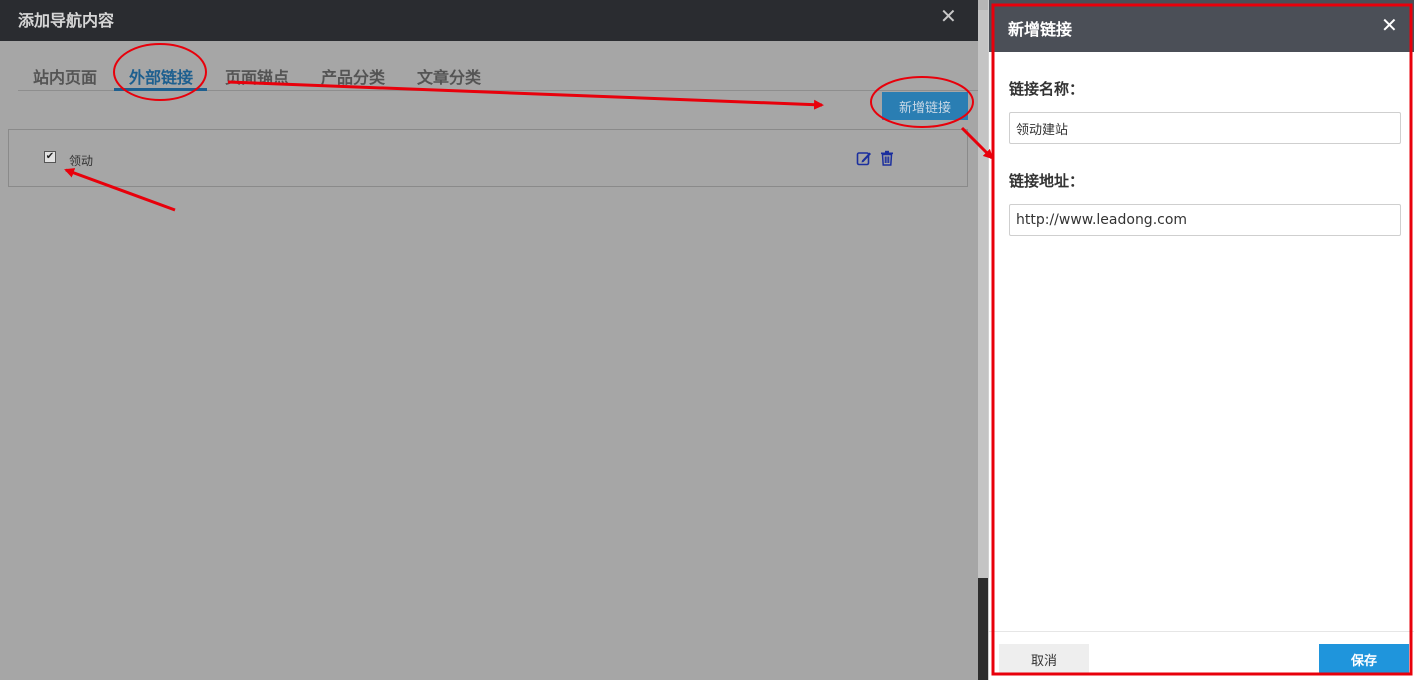 Image resolution: width=1414 pixels, height=680 pixels. What do you see at coordinates (161, 76) in the screenshot?
I see `tab-external-links: 外部链接` at bounding box center [161, 76].